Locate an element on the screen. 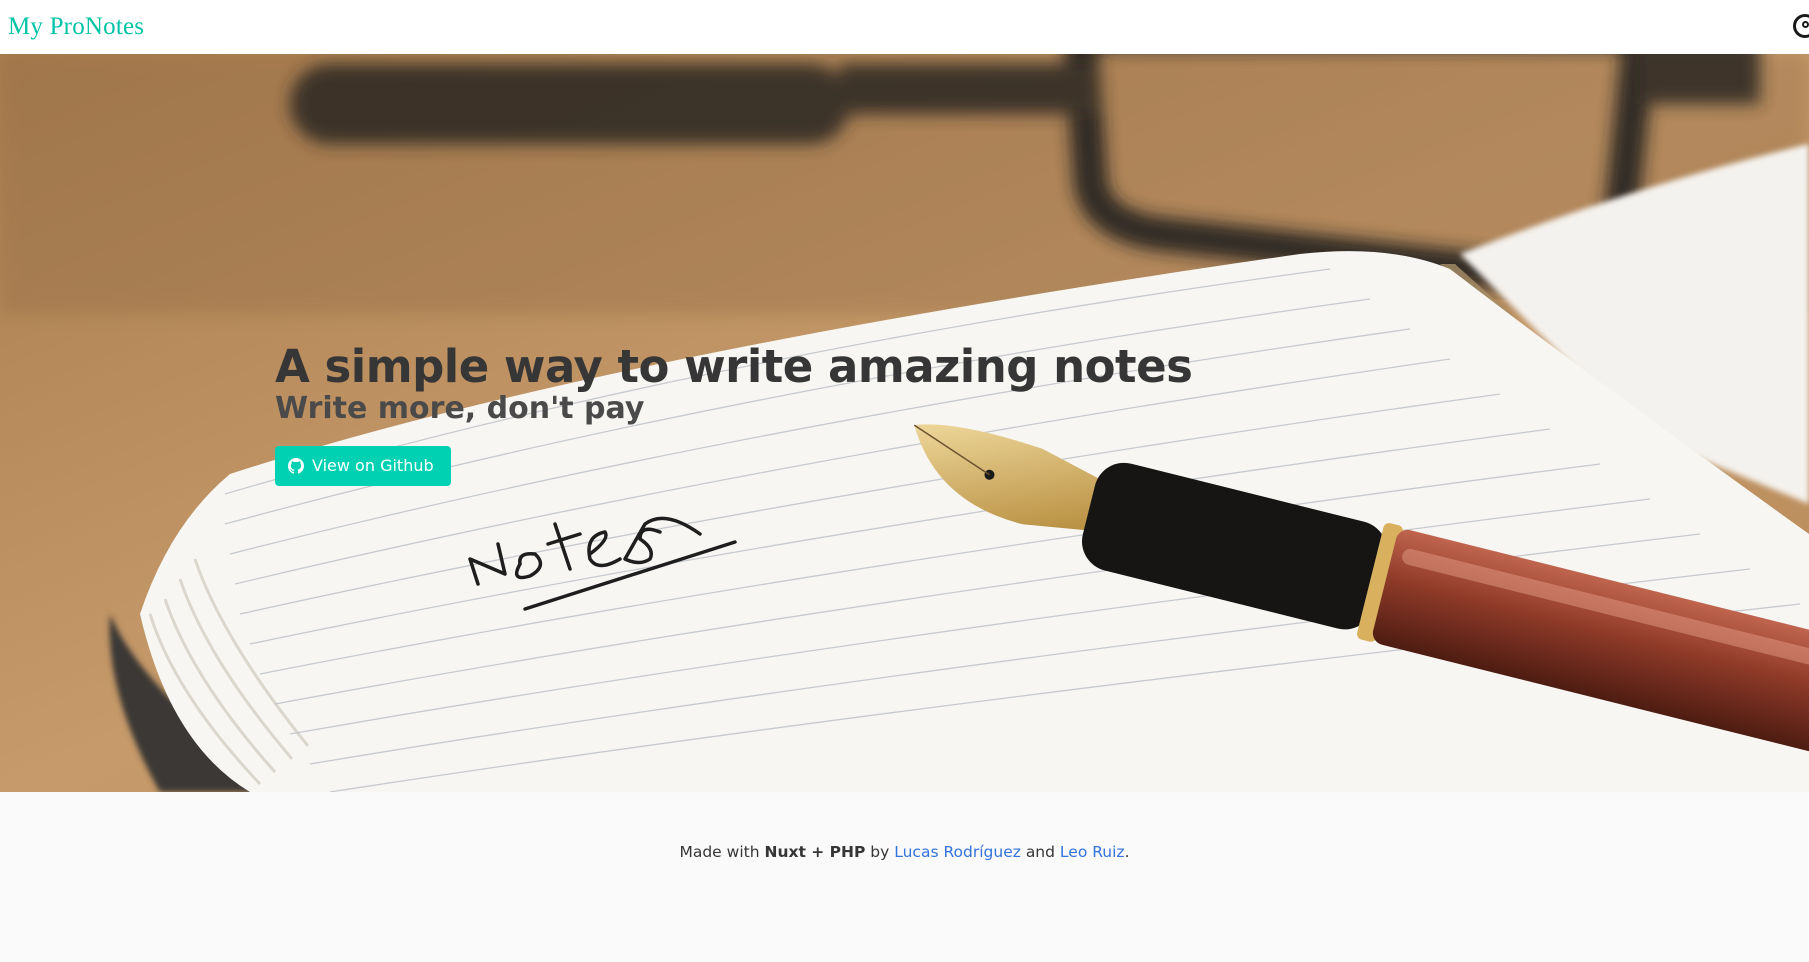 This screenshot has height=962, width=1809. account-circle-icon is located at coordinates (1801, 26).